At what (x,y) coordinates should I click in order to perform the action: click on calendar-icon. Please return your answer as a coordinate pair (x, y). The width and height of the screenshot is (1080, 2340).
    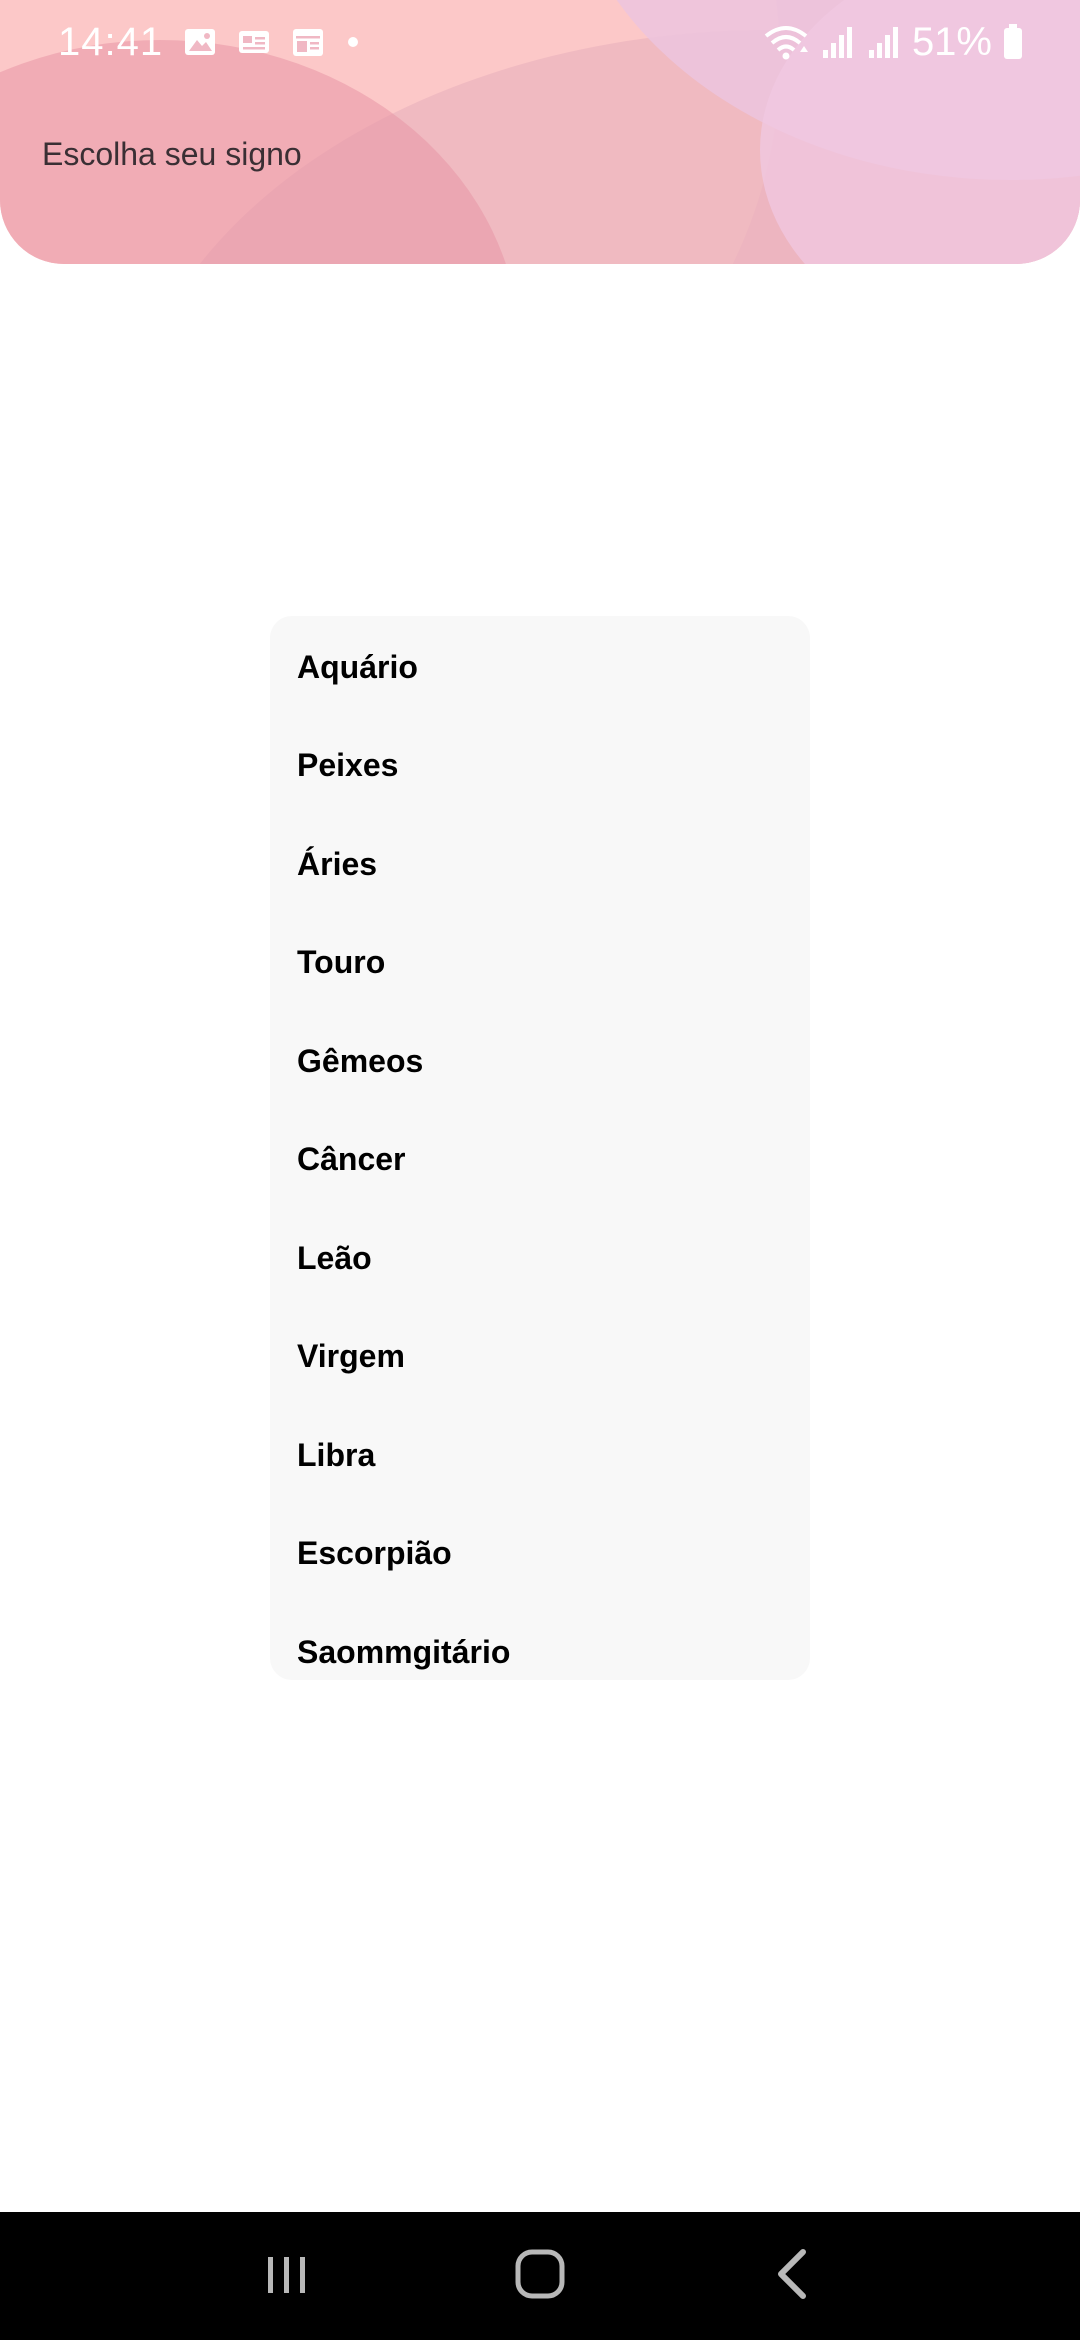
    Looking at the image, I should click on (308, 42).